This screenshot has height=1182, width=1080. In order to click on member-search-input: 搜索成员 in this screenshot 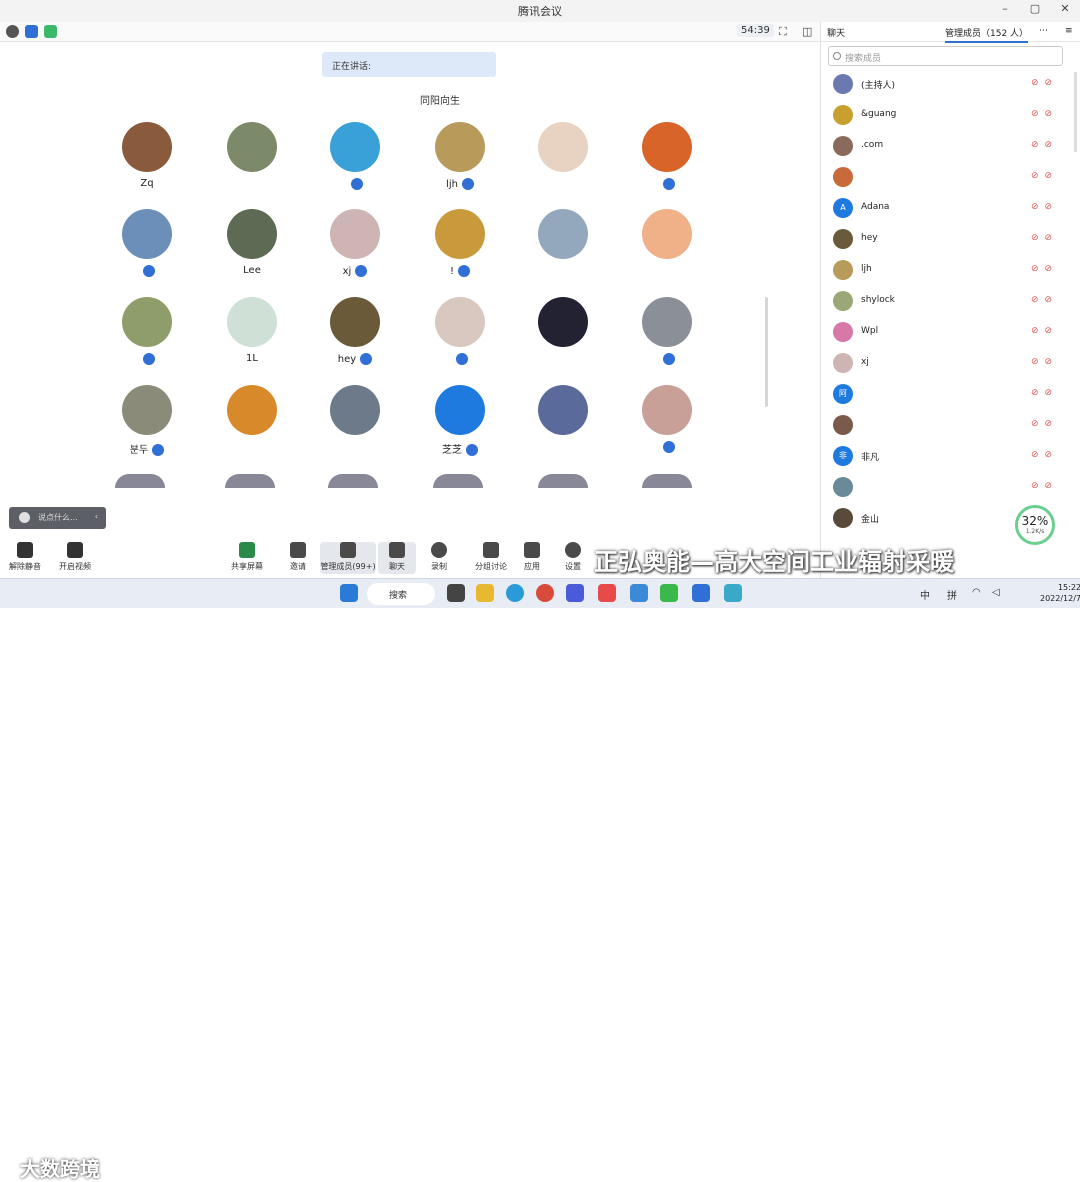, I will do `click(945, 56)`.